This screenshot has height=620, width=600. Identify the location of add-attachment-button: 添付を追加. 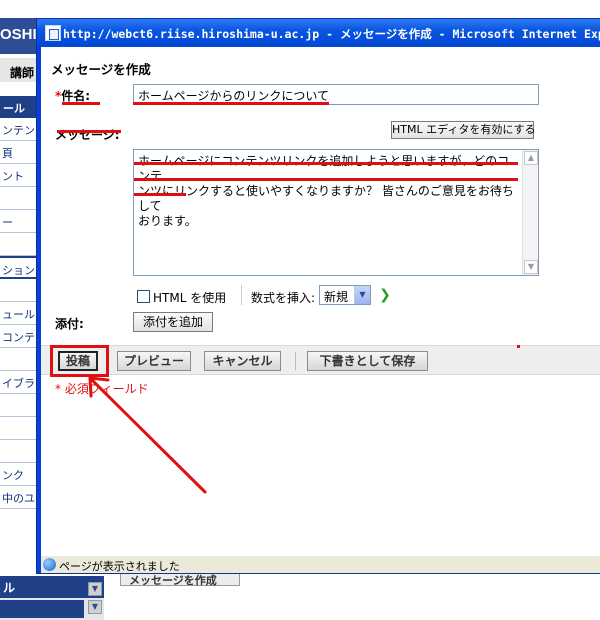
(173, 322).